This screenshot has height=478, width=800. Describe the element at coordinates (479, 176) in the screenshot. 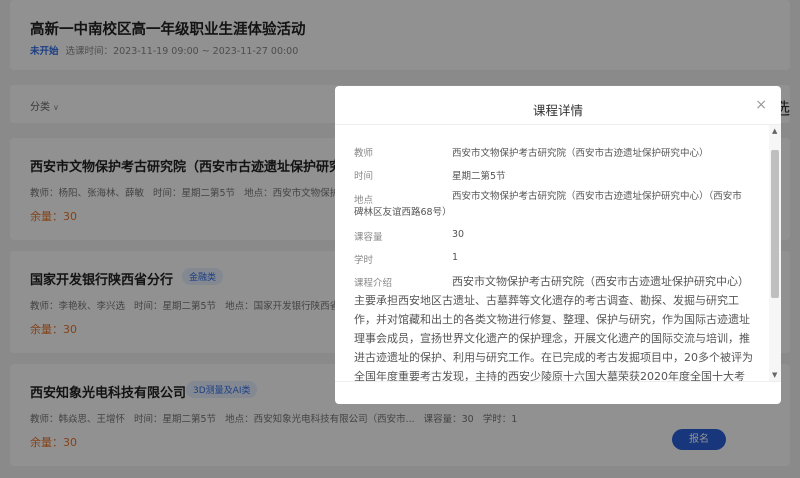

I see `detail-value: 星期二第5节` at that location.